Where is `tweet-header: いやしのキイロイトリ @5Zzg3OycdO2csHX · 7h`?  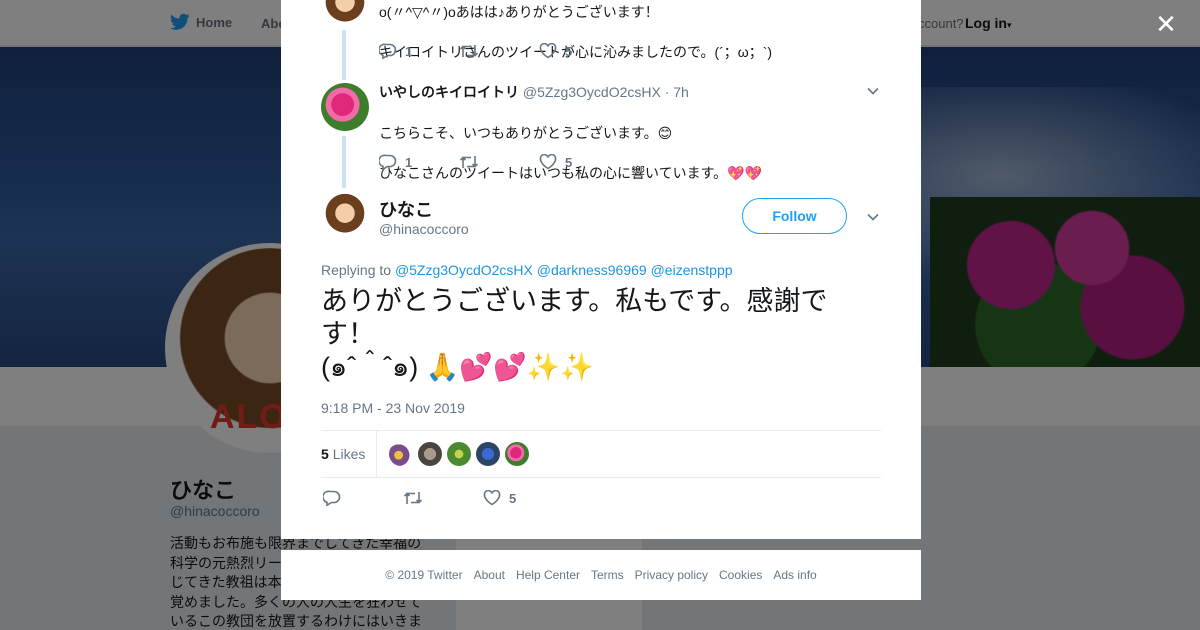 tweet-header: いやしのキイロイトリ @5Zzg3OycdO2csHX · 7h is located at coordinates (629, 92).